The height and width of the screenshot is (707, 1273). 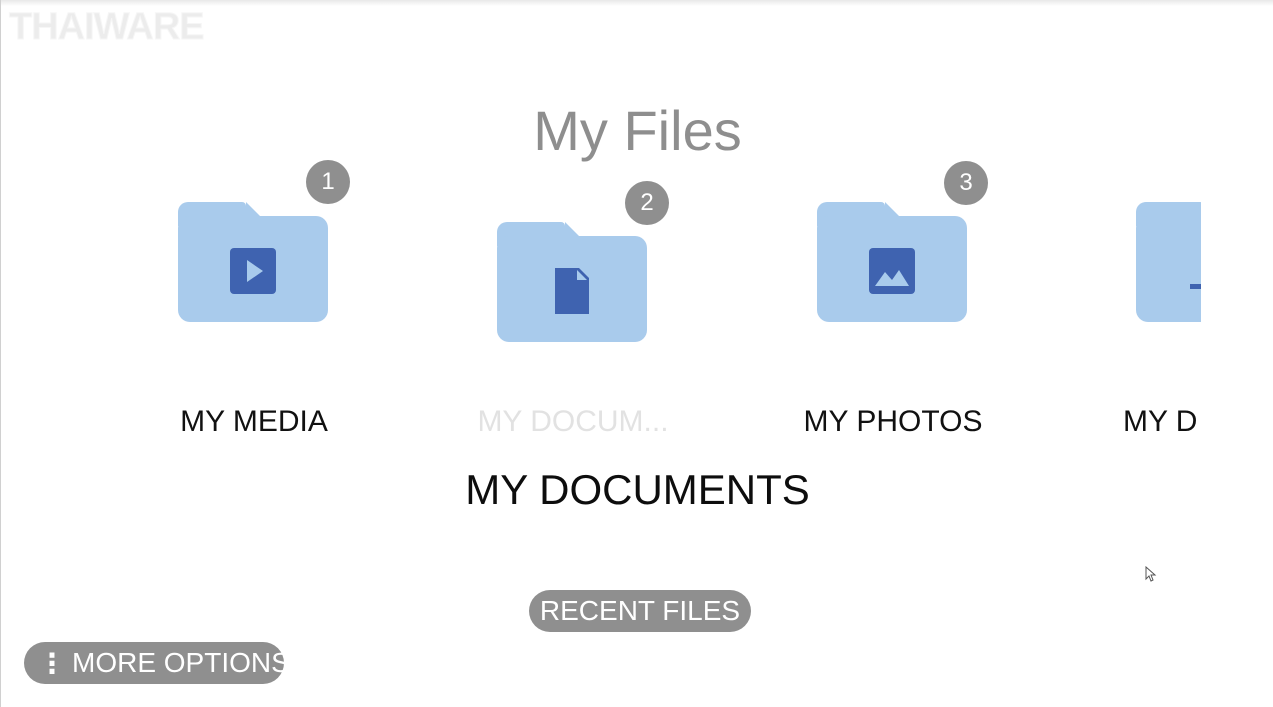 What do you see at coordinates (52, 663) in the screenshot?
I see `more-vert-icon: ⋮` at bounding box center [52, 663].